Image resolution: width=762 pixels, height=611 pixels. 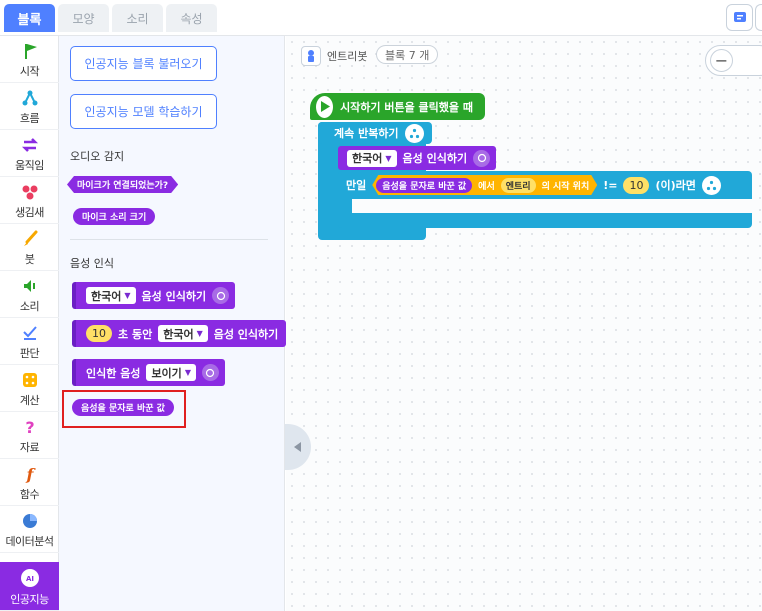 What do you see at coordinates (29, 388) in the screenshot?
I see `category-calc: 계산` at bounding box center [29, 388].